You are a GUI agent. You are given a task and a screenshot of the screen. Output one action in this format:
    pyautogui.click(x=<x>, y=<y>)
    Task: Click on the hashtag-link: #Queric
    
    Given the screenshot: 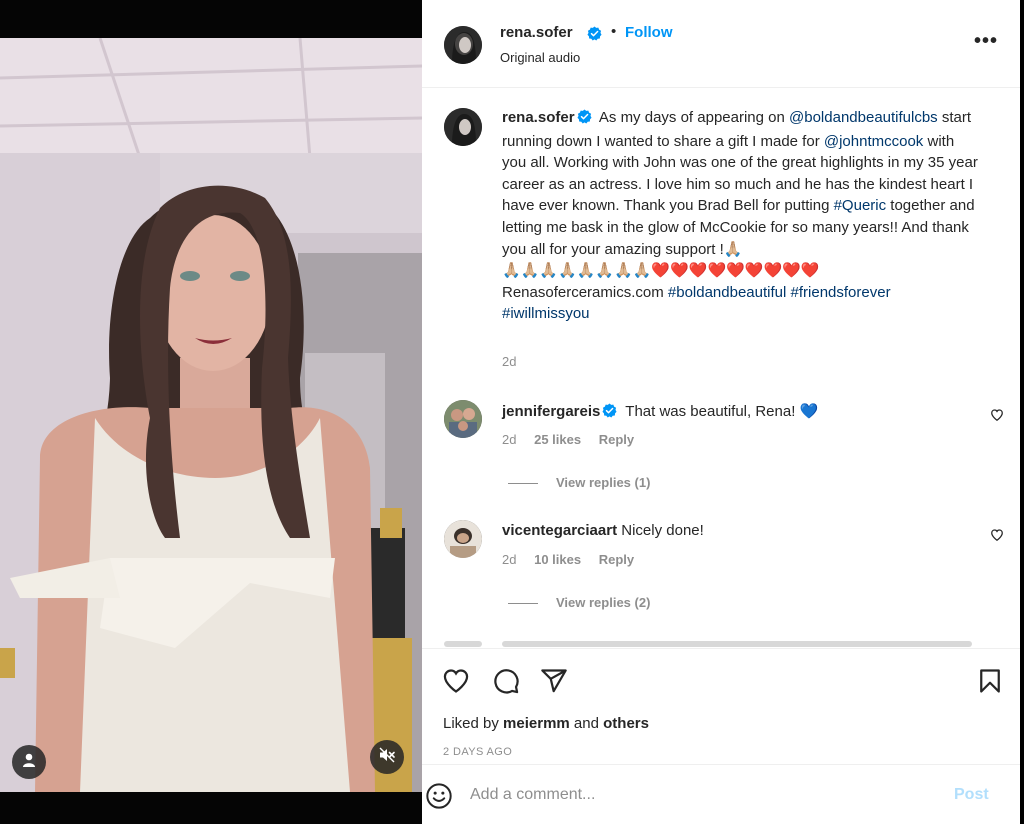 What is the action you would take?
    pyautogui.click(x=860, y=205)
    